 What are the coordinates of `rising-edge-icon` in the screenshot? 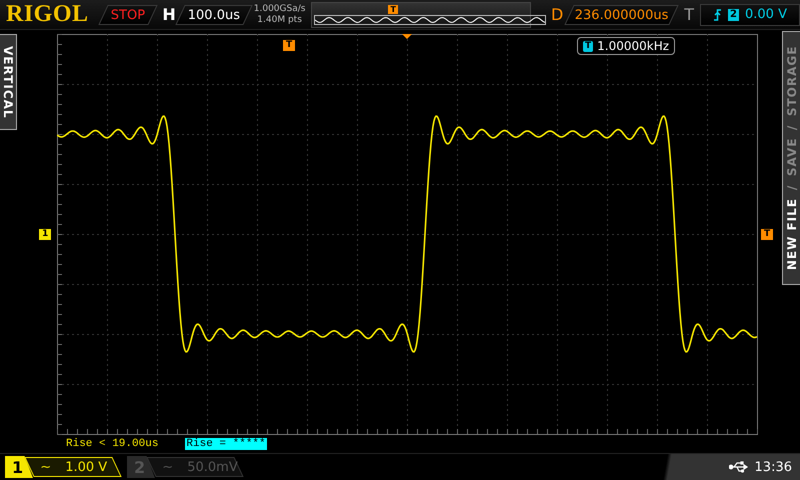 It's located at (717, 14).